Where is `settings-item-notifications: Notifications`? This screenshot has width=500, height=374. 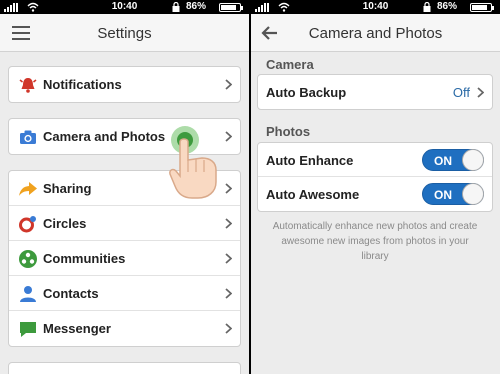 settings-item-notifications: Notifications is located at coordinates (124, 84).